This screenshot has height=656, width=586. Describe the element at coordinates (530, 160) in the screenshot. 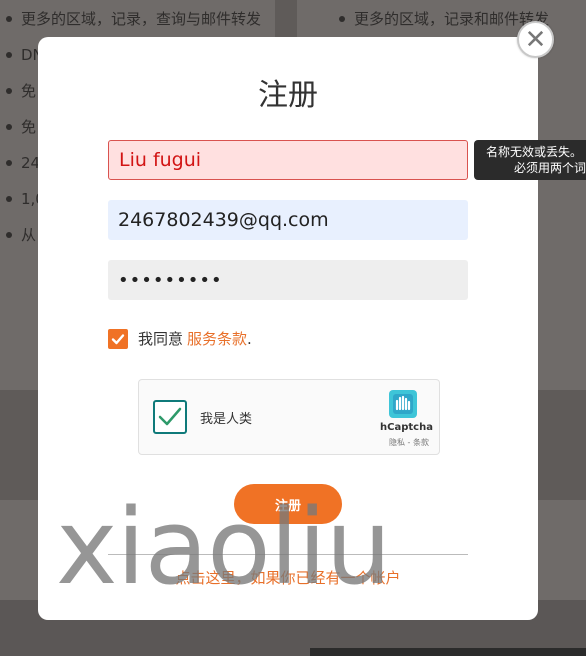

I see `name-error-tooltip: 名称无效或丢失。 必须用两个词` at that location.